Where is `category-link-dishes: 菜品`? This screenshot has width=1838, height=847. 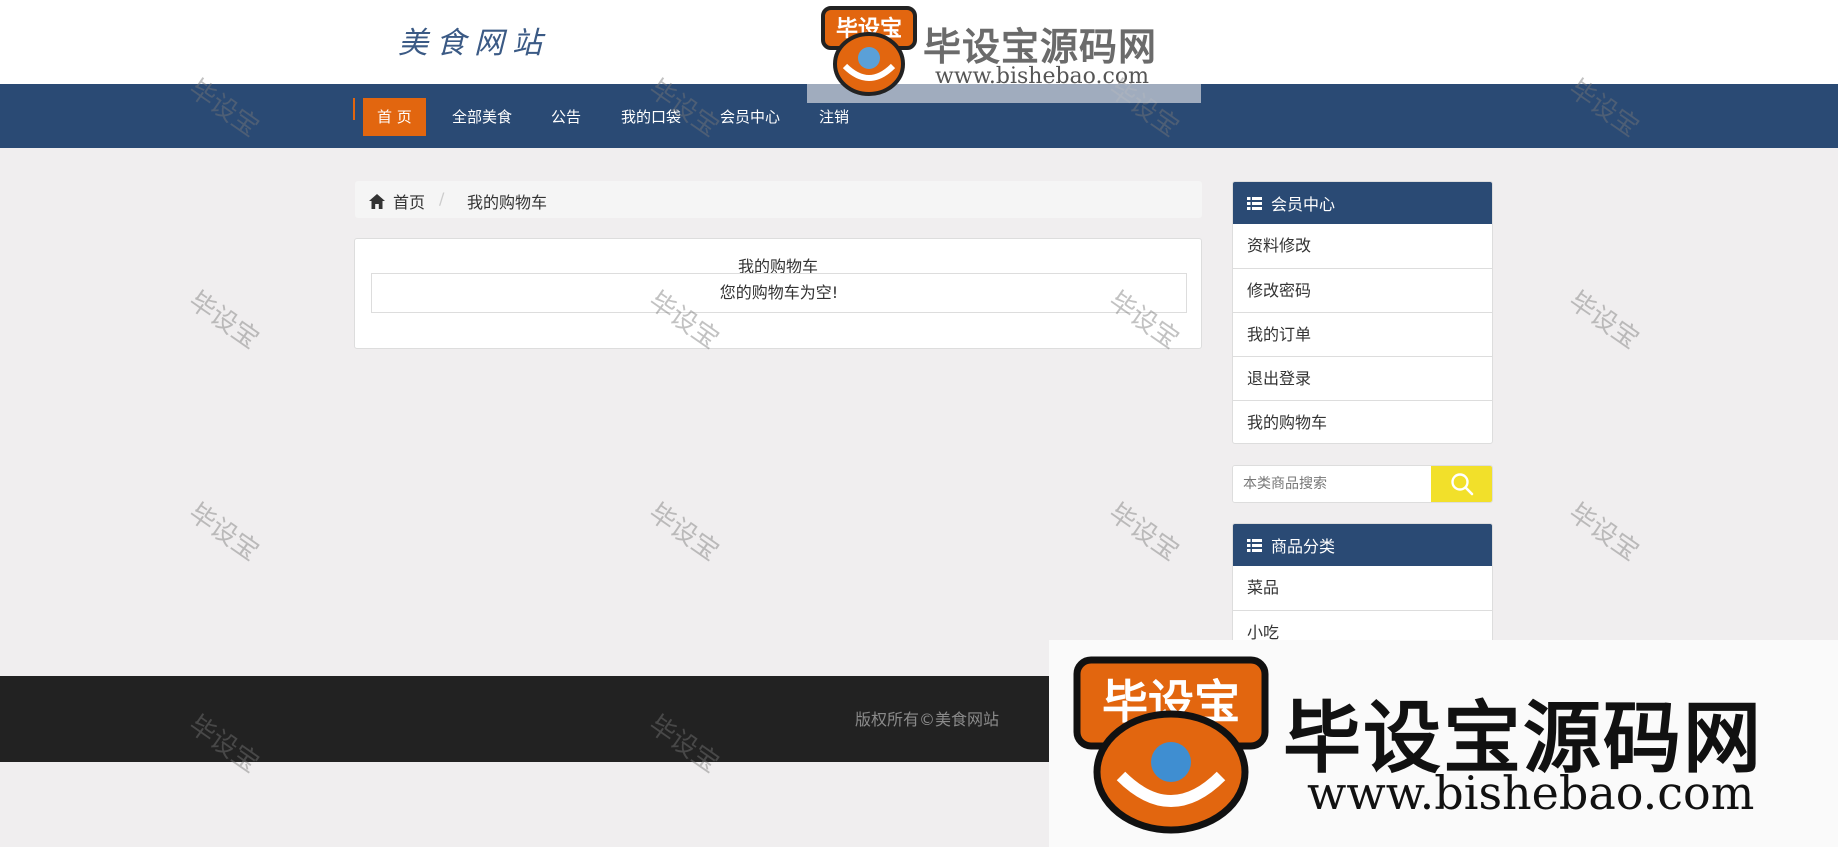 category-link-dishes: 菜品 is located at coordinates (1362, 588).